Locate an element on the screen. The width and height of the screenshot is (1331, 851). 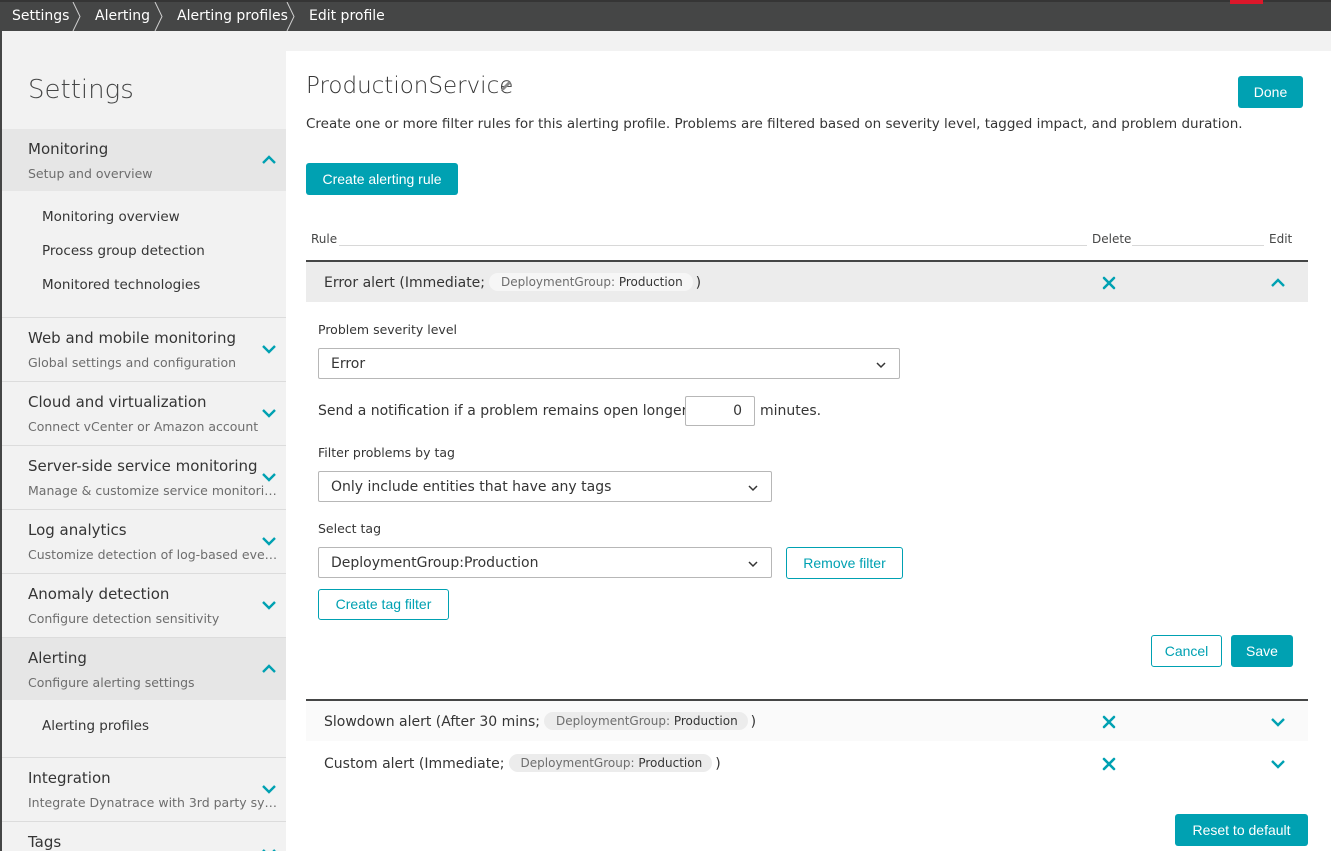
sidebar-item-monitoring-overview: Monitoring overview is located at coordinates (111, 217).